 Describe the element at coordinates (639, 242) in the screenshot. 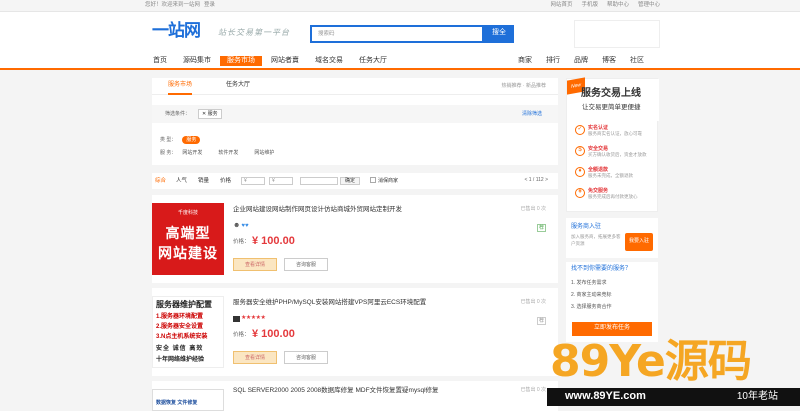

I see `join-button: 我要入驻` at that location.